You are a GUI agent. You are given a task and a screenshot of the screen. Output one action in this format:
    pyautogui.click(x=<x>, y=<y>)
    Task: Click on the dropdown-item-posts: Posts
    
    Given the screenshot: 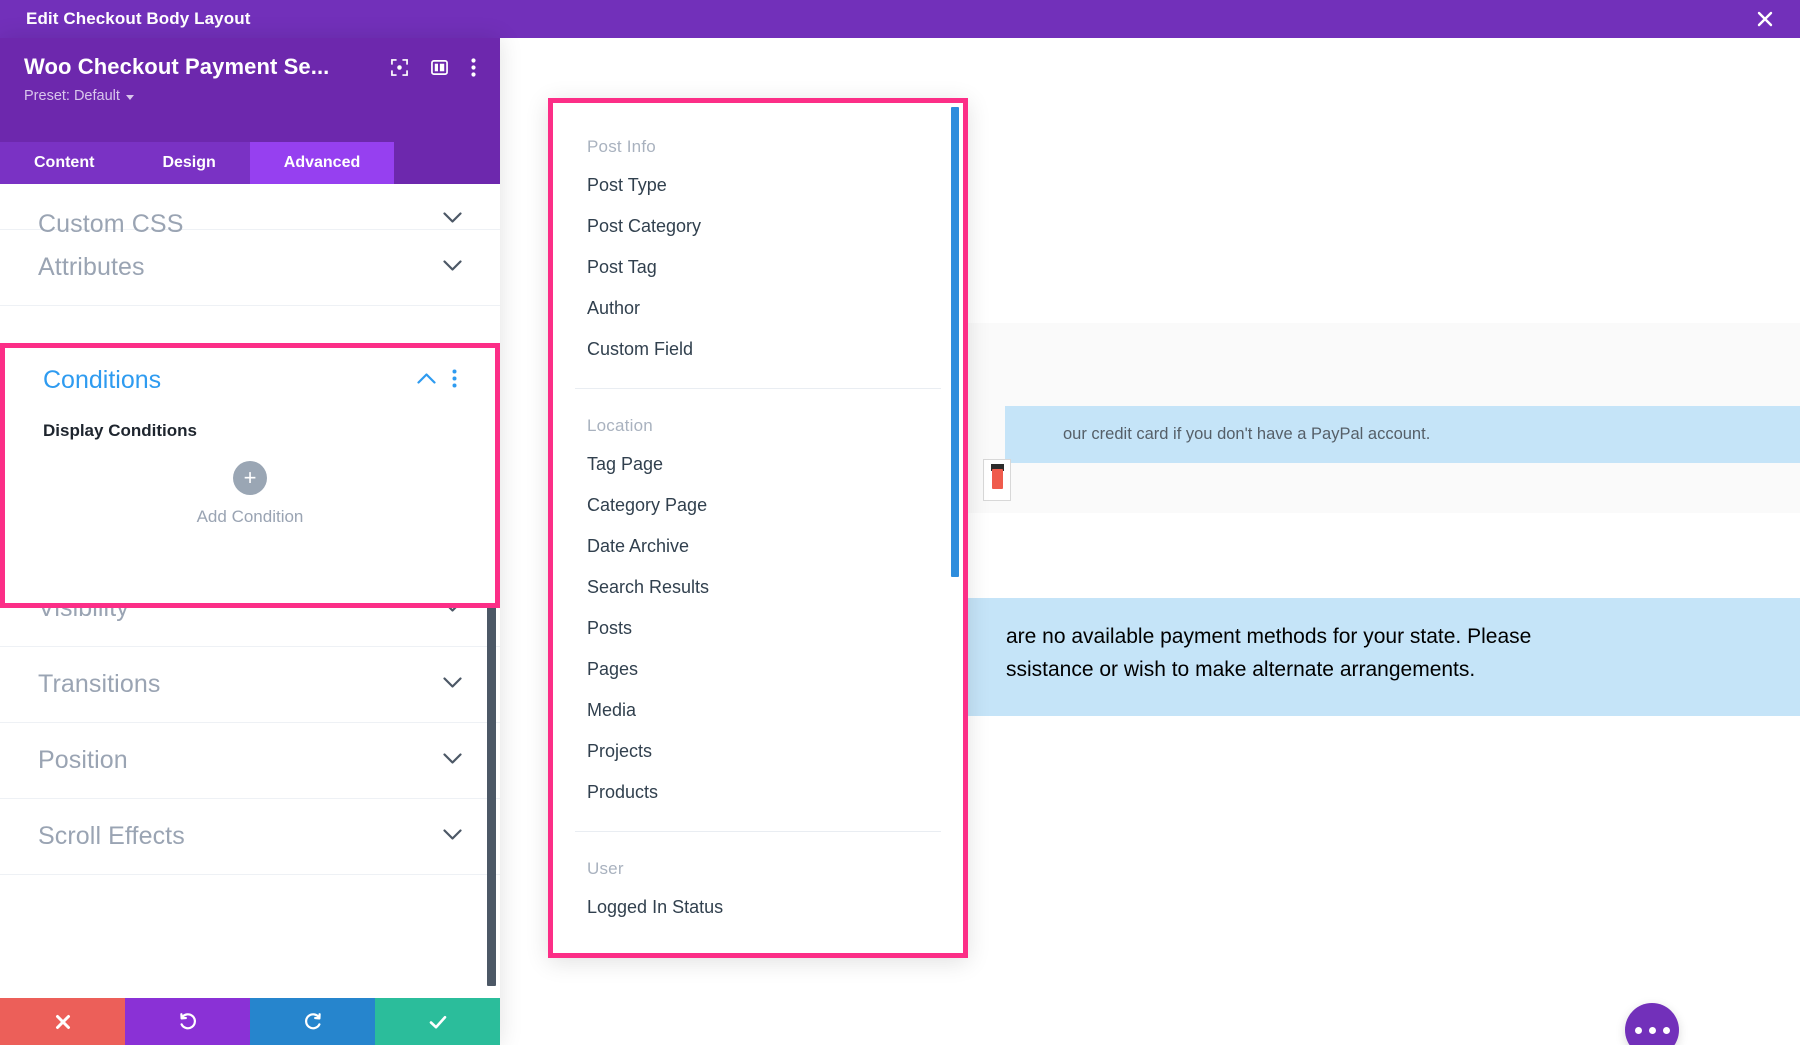 What is the action you would take?
    pyautogui.click(x=758, y=628)
    